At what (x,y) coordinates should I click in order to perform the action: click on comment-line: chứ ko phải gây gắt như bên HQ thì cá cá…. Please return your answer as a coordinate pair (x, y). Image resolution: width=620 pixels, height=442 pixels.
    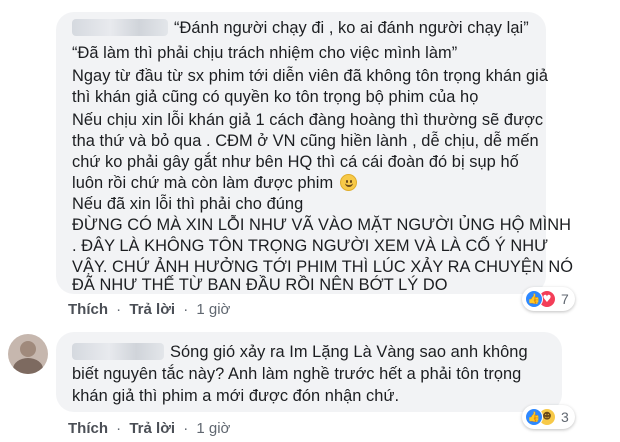
    Looking at the image, I should click on (295, 162).